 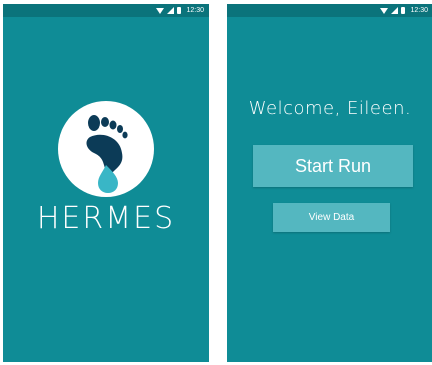 I want to click on welcome-message: Welcome, Eileen., so click(x=330, y=108).